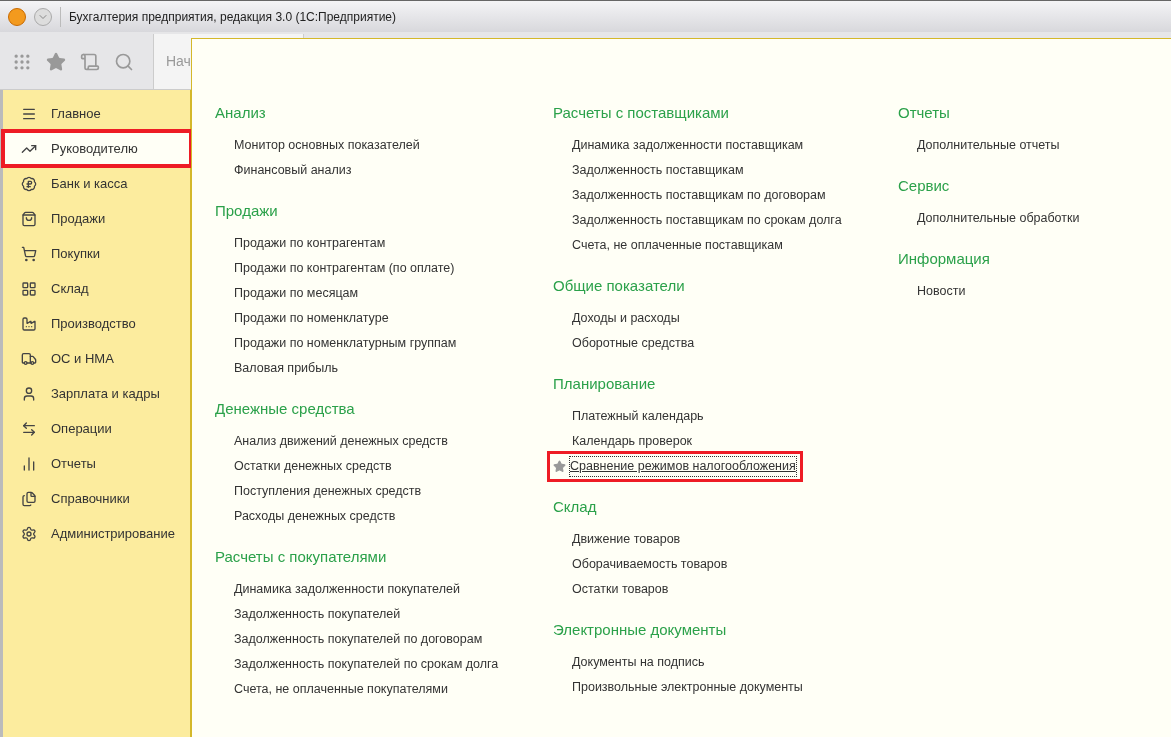  Describe the element at coordinates (688, 145) in the screenshot. I see `report-link: Динамика задолженности поставщикам` at that location.